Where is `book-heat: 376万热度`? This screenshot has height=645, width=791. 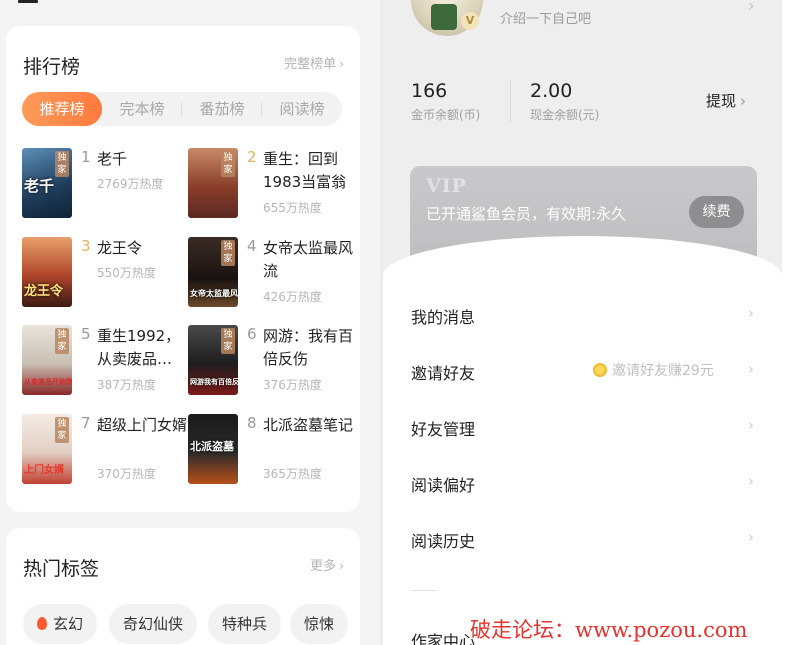 book-heat: 376万热度 is located at coordinates (292, 385).